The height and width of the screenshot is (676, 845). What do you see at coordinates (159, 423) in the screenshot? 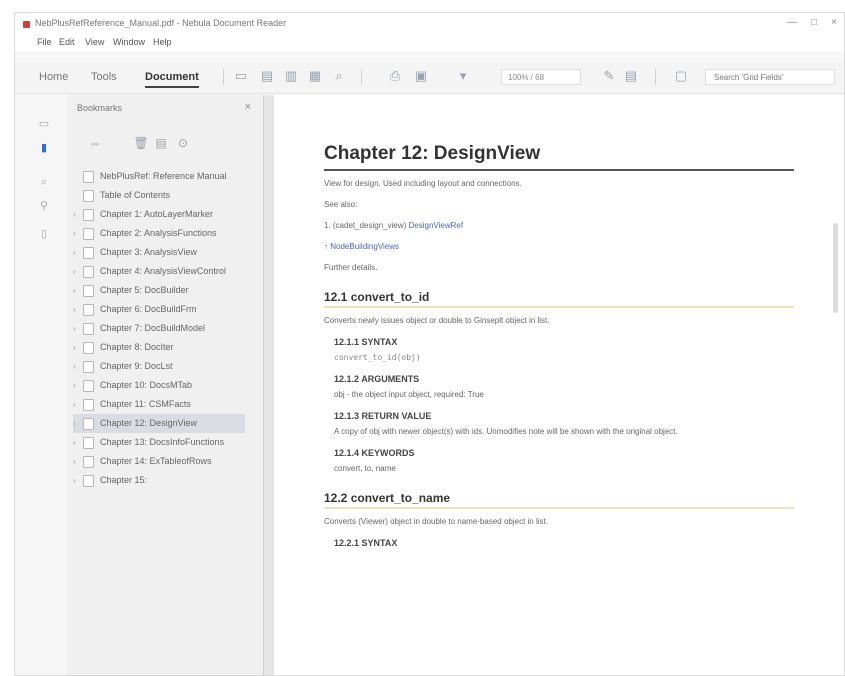
I see `bookmark-item: › Chapter 12: DesignView` at bounding box center [159, 423].